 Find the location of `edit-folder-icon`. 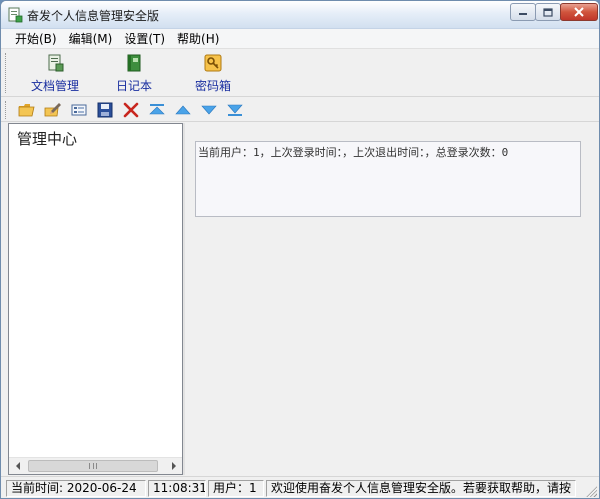

edit-folder-icon is located at coordinates (52, 110).